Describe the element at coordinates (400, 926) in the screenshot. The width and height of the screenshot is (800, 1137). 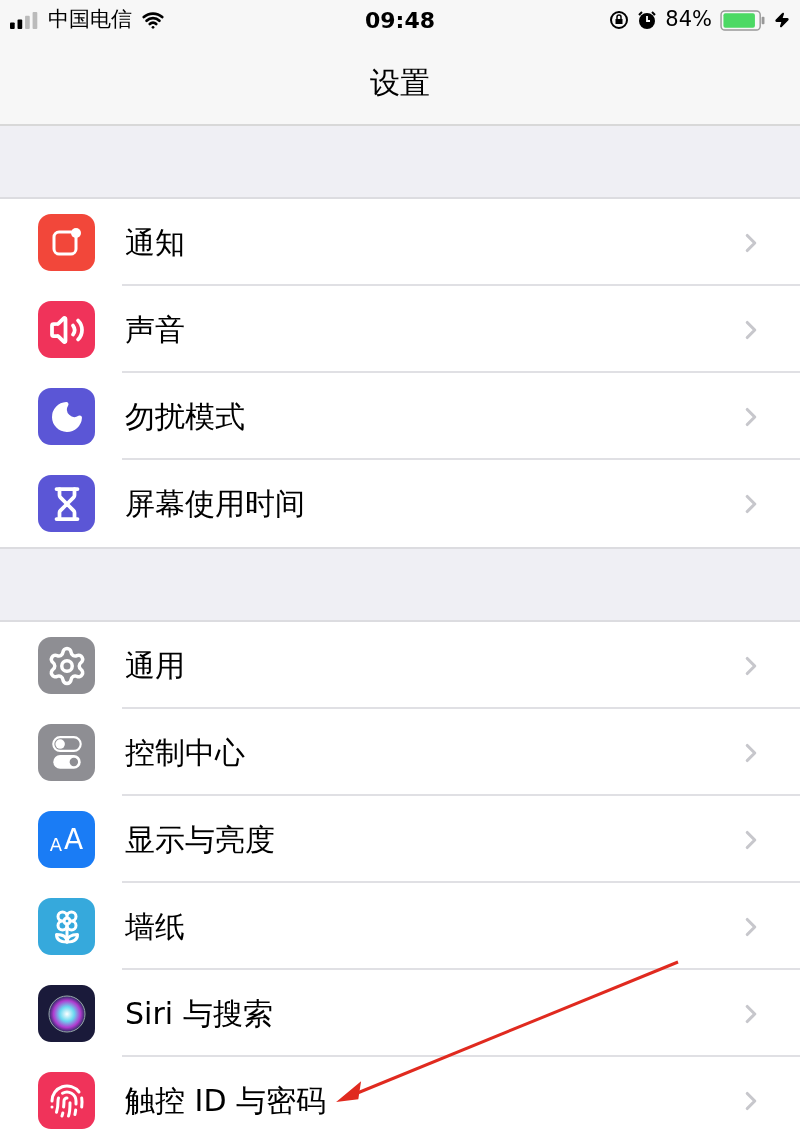
I see `settings-row: 墙纸` at that location.